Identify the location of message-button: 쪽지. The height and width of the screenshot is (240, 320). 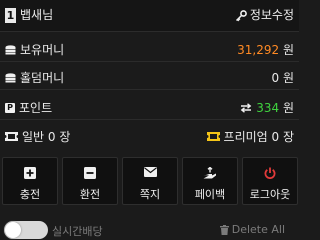
(150, 181).